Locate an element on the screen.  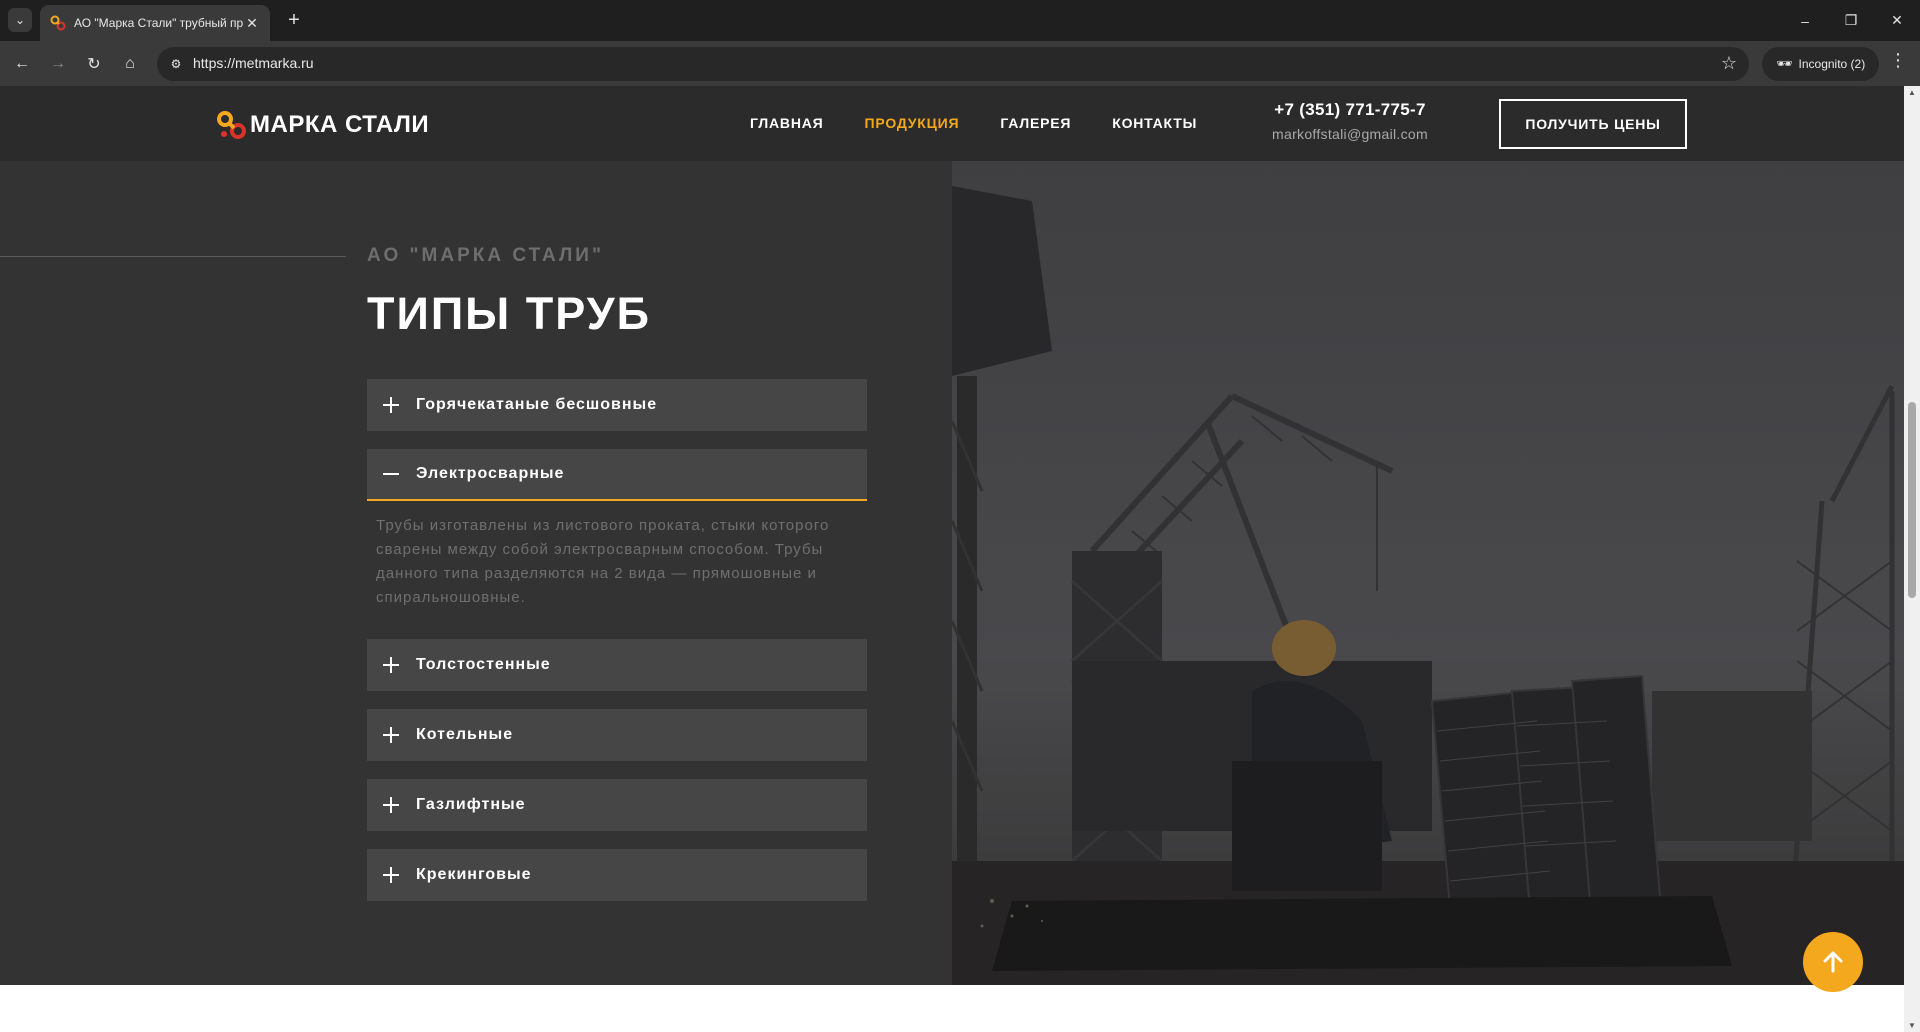
get-prices-button: ПОЛУЧИТЬ ЦЕНЫ is located at coordinates (1593, 124).